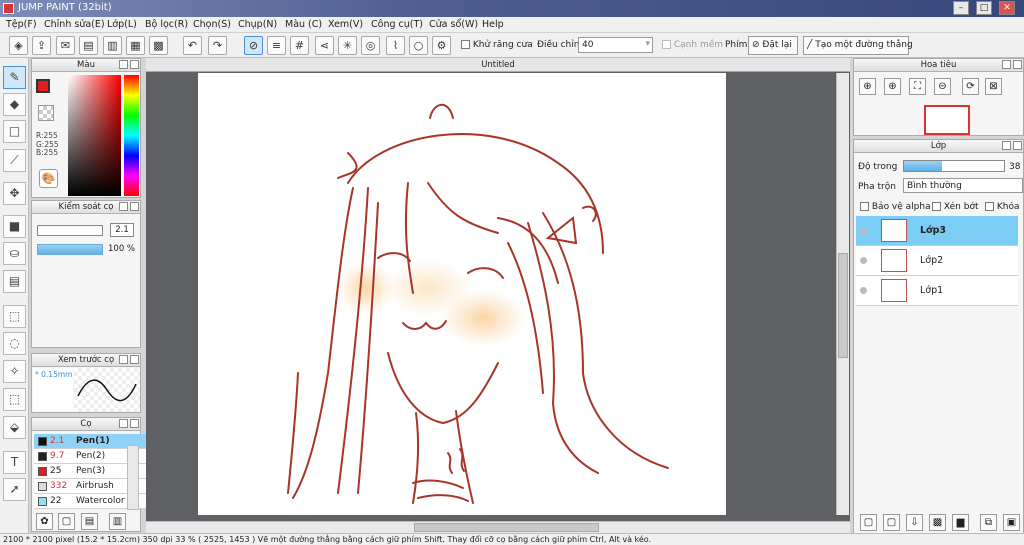  What do you see at coordinates (122, 230) in the screenshot?
I see `brush-size-input: 2.1` at bounding box center [122, 230].